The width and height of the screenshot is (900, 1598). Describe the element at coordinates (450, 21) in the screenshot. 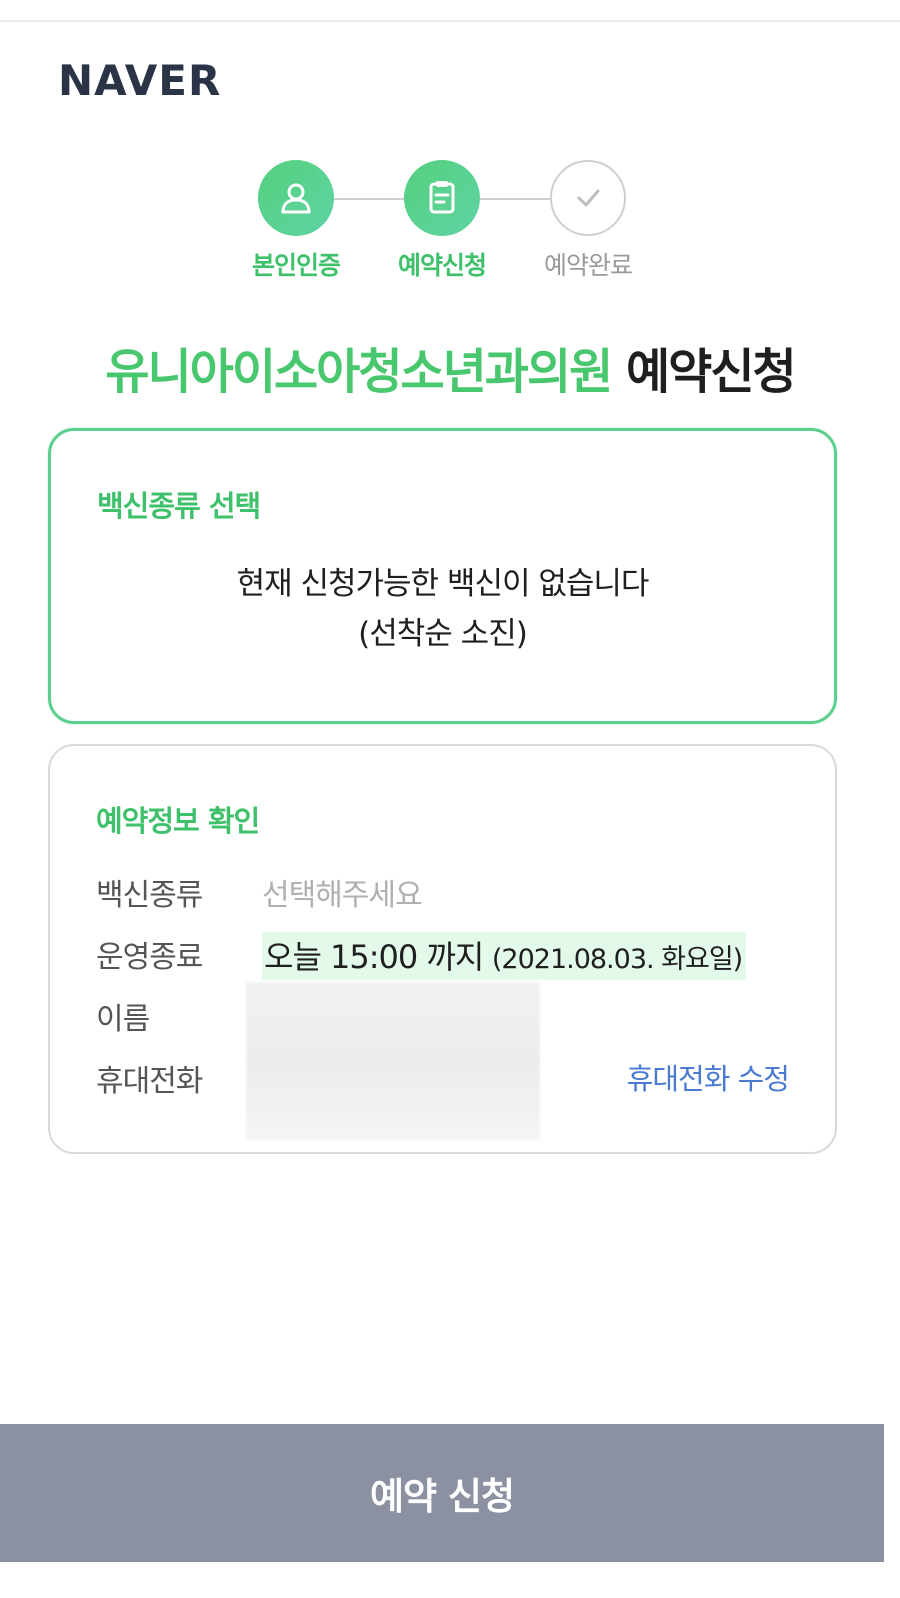

I see `top-divider` at that location.